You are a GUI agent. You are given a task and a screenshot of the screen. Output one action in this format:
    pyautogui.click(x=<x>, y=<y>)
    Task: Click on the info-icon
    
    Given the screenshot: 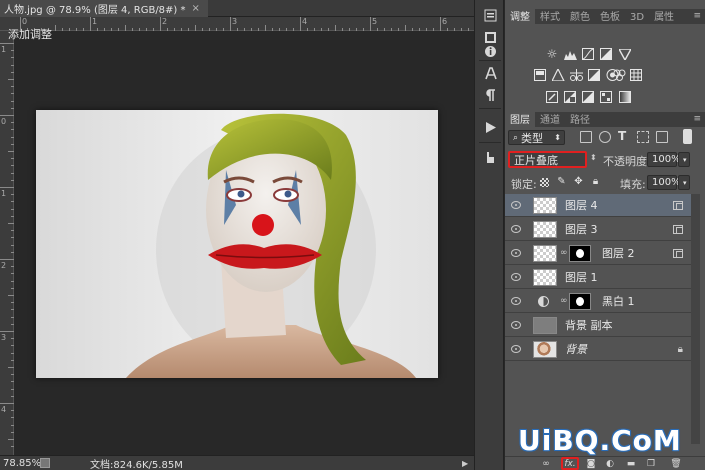 What is the action you would take?
    pyautogui.click(x=490, y=51)
    